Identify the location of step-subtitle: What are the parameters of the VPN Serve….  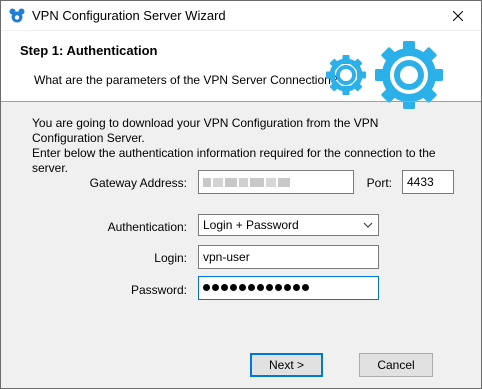
(186, 80).